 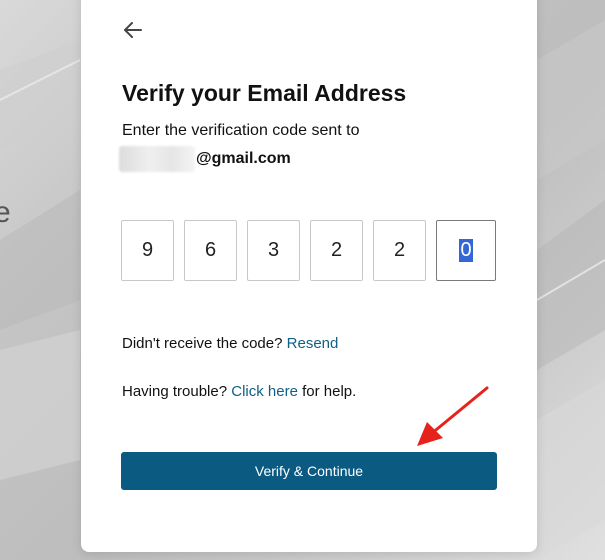 I want to click on code-digit-input-6: 0, so click(x=466, y=250).